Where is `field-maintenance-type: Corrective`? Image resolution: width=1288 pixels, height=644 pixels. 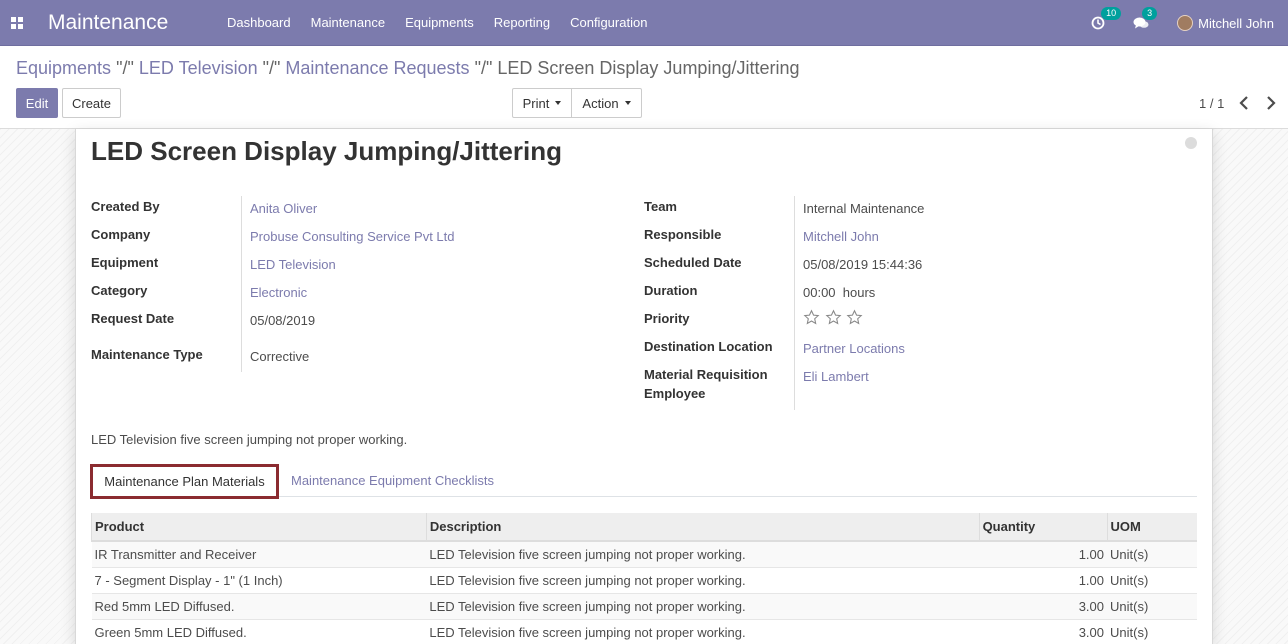
field-maintenance-type: Corrective is located at coordinates (279, 356).